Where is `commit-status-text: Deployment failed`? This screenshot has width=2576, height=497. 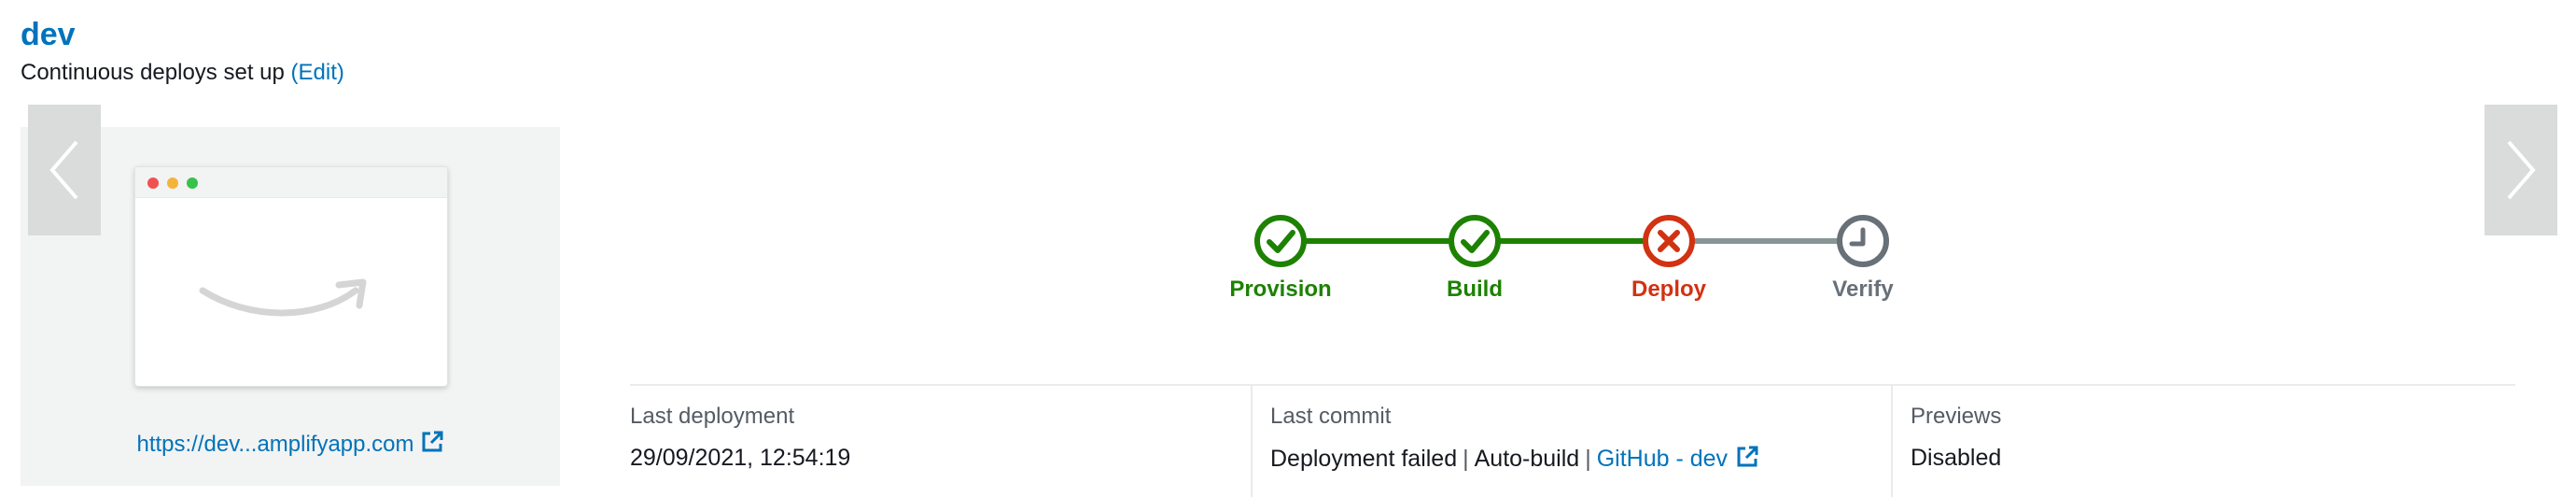
commit-status-text: Deployment failed is located at coordinates (1364, 459).